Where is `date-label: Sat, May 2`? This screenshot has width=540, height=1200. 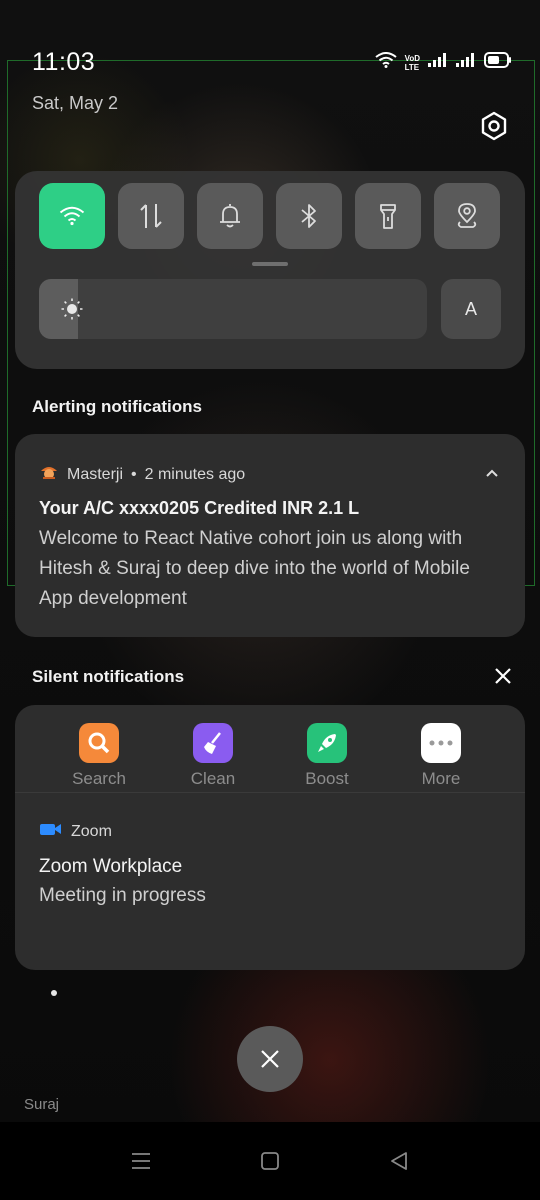 date-label: Sat, May 2 is located at coordinates (75, 103).